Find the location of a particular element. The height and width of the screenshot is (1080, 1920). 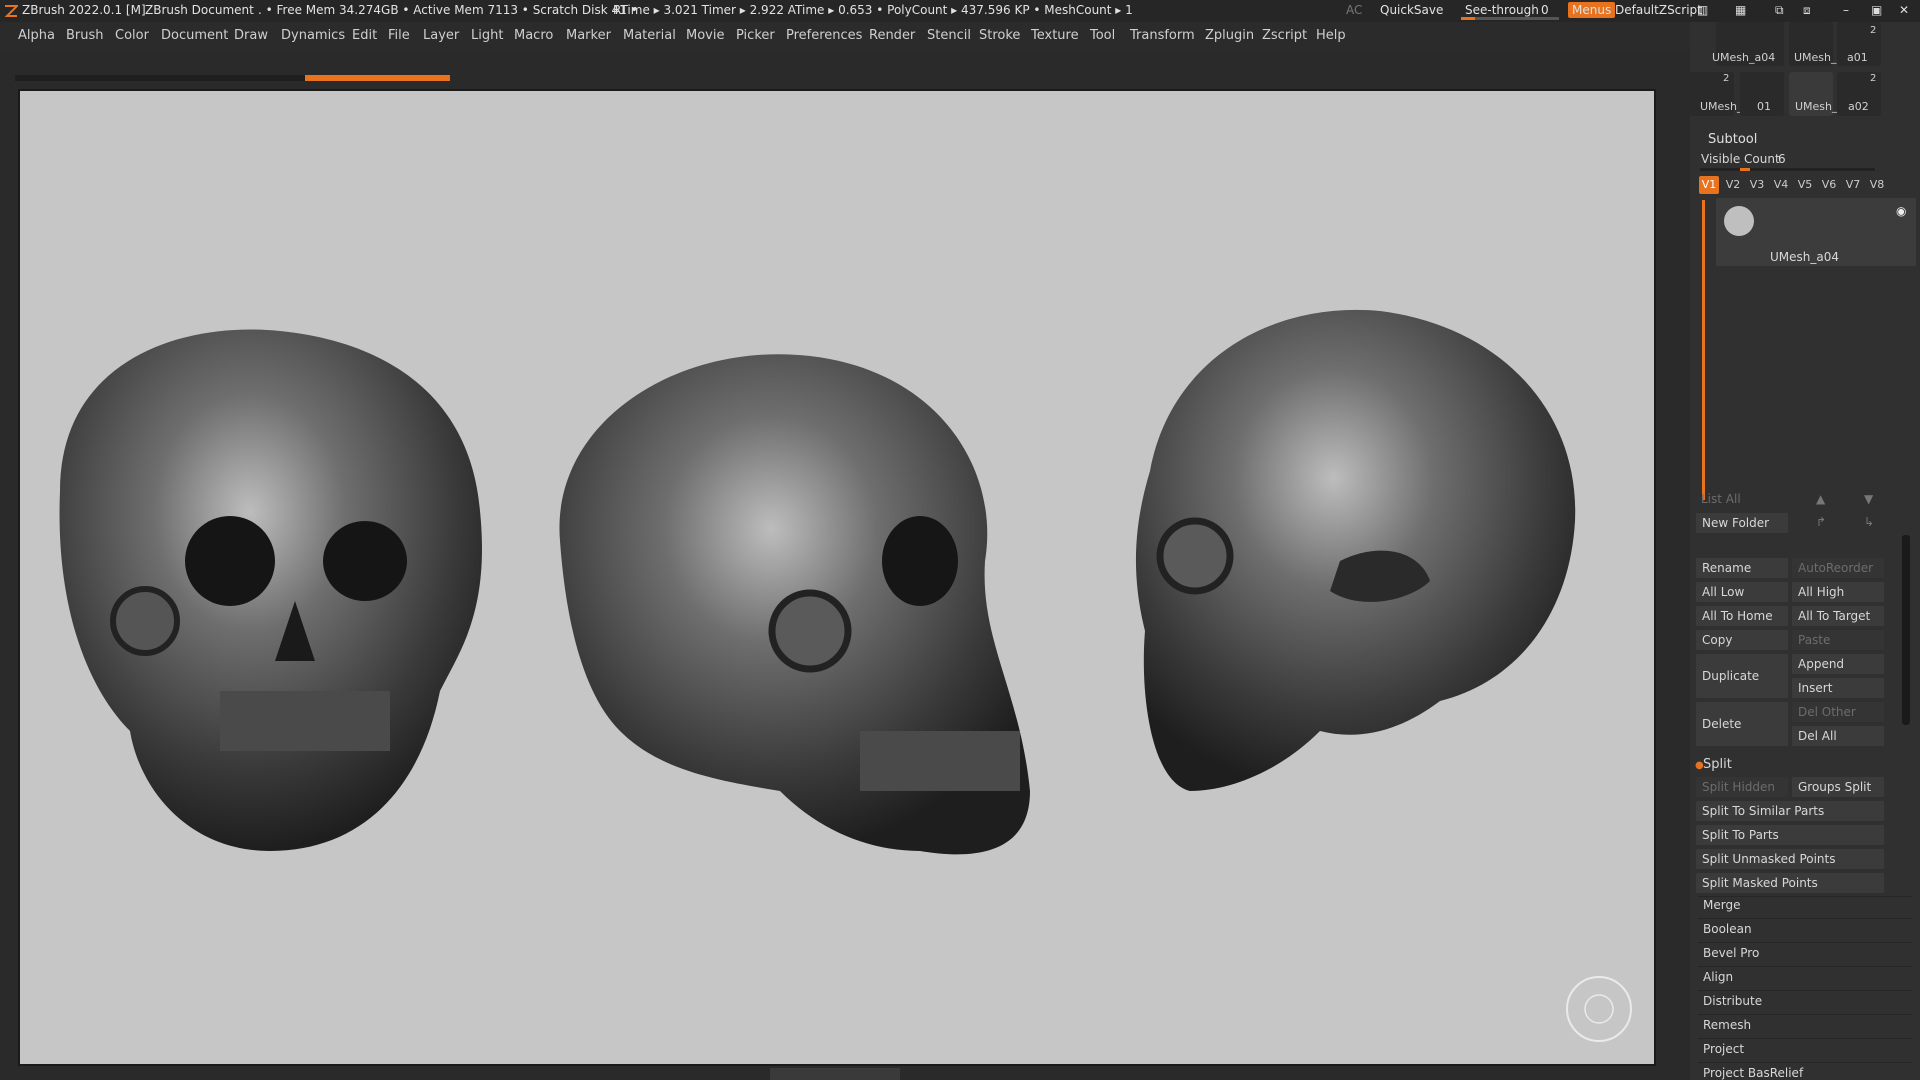

auto-reorder-button: AutoReorder is located at coordinates (1838, 568).